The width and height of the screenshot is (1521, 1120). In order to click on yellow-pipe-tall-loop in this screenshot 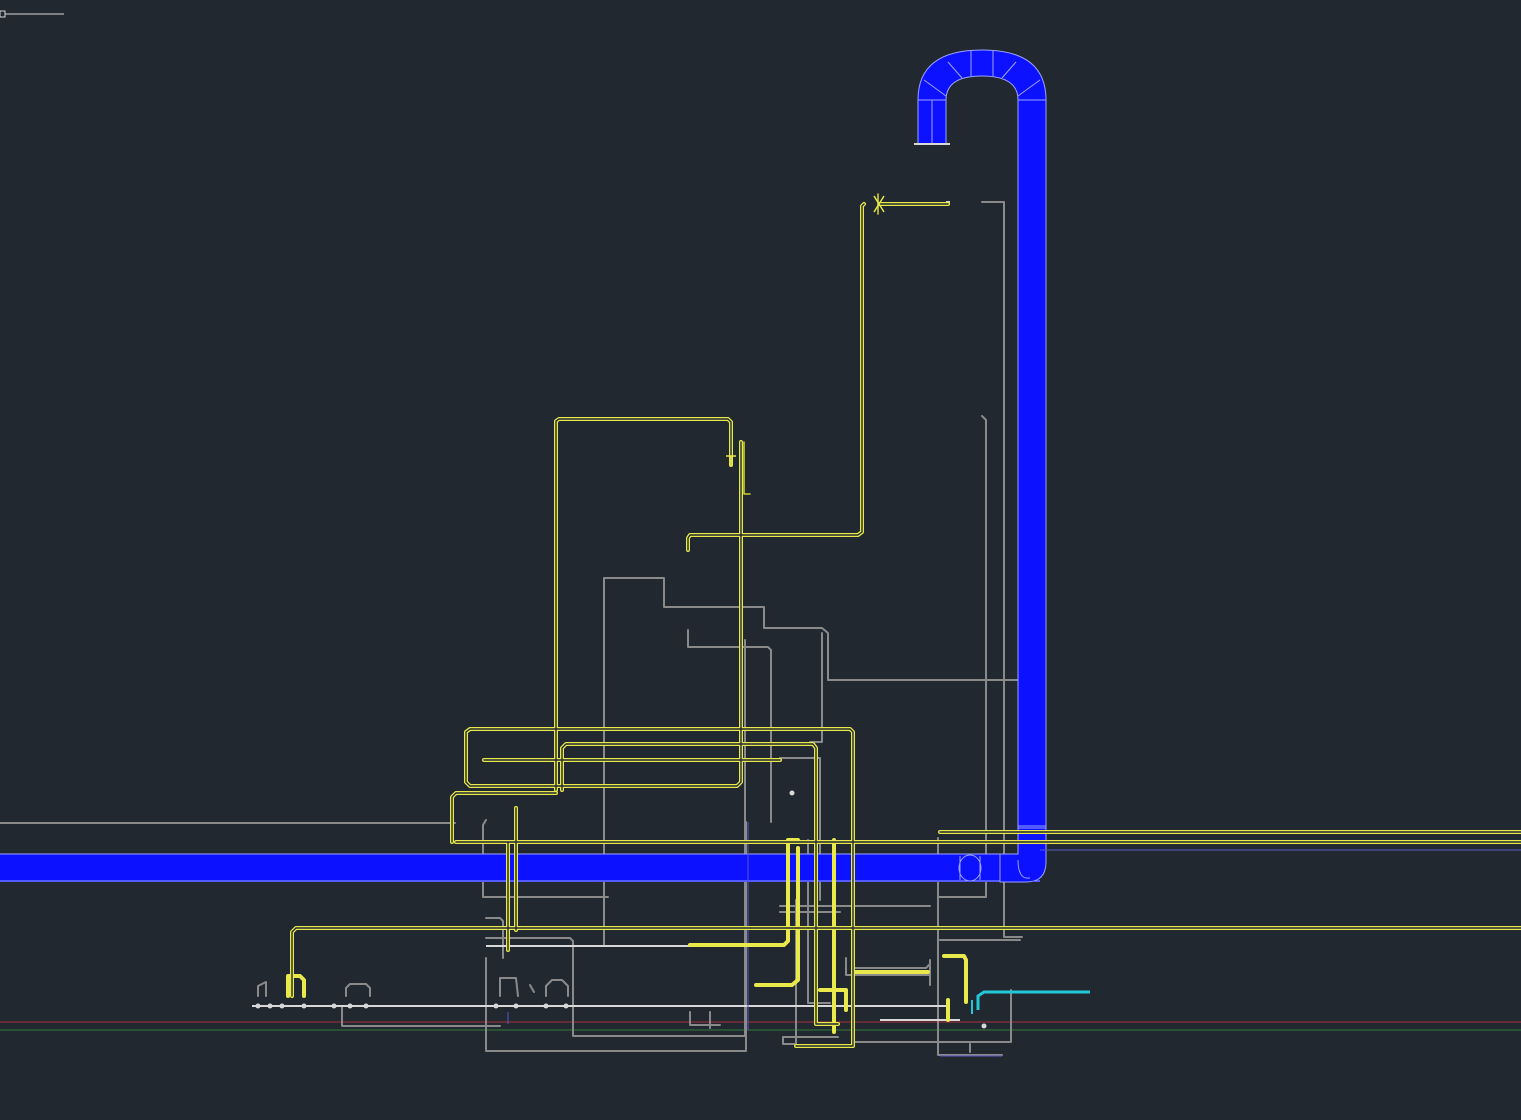, I will do `click(643, 604)`.